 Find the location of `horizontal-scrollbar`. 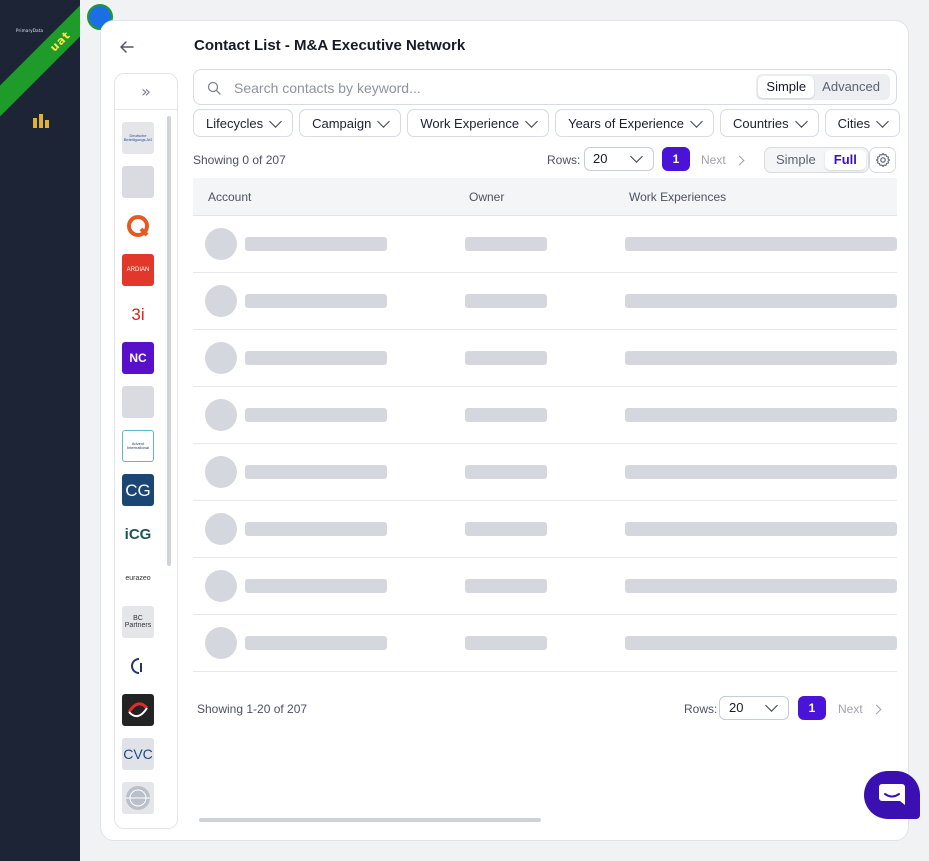

horizontal-scrollbar is located at coordinates (370, 820).